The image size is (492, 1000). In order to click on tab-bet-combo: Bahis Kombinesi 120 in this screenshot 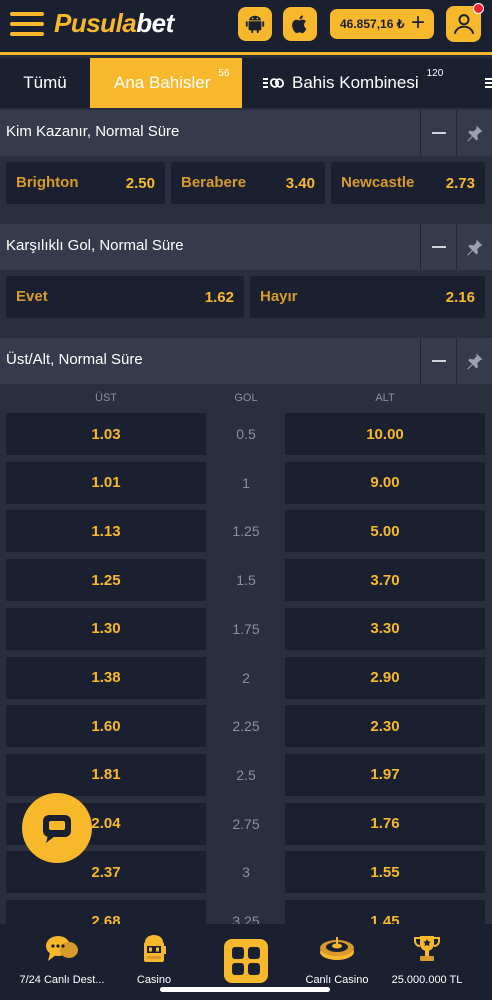, I will do `click(362, 83)`.